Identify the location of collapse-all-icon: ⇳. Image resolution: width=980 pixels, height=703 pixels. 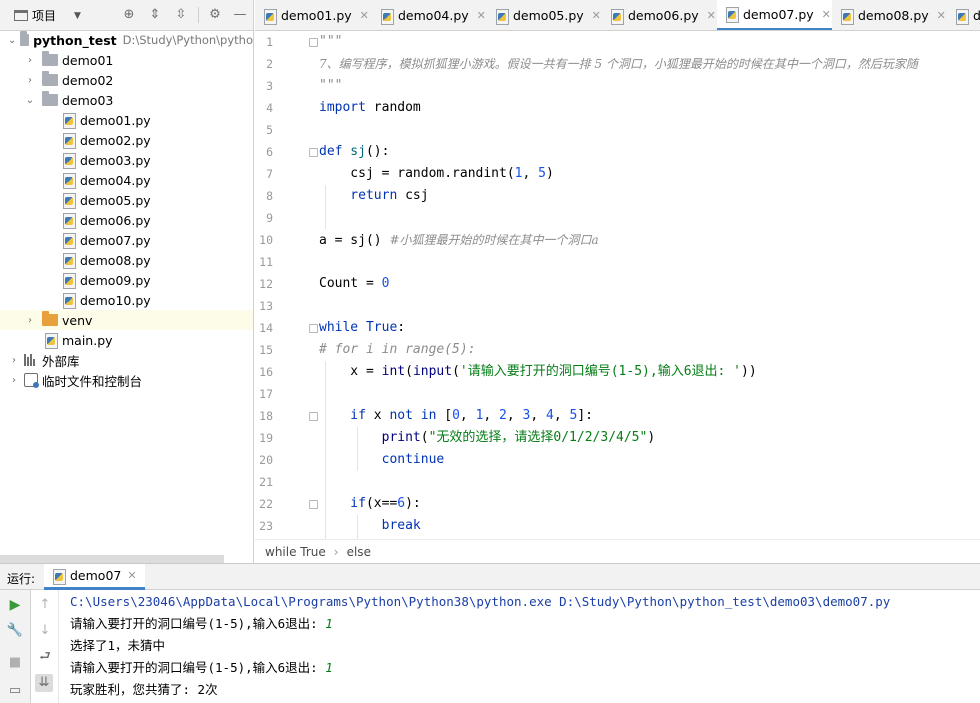
(181, 15).